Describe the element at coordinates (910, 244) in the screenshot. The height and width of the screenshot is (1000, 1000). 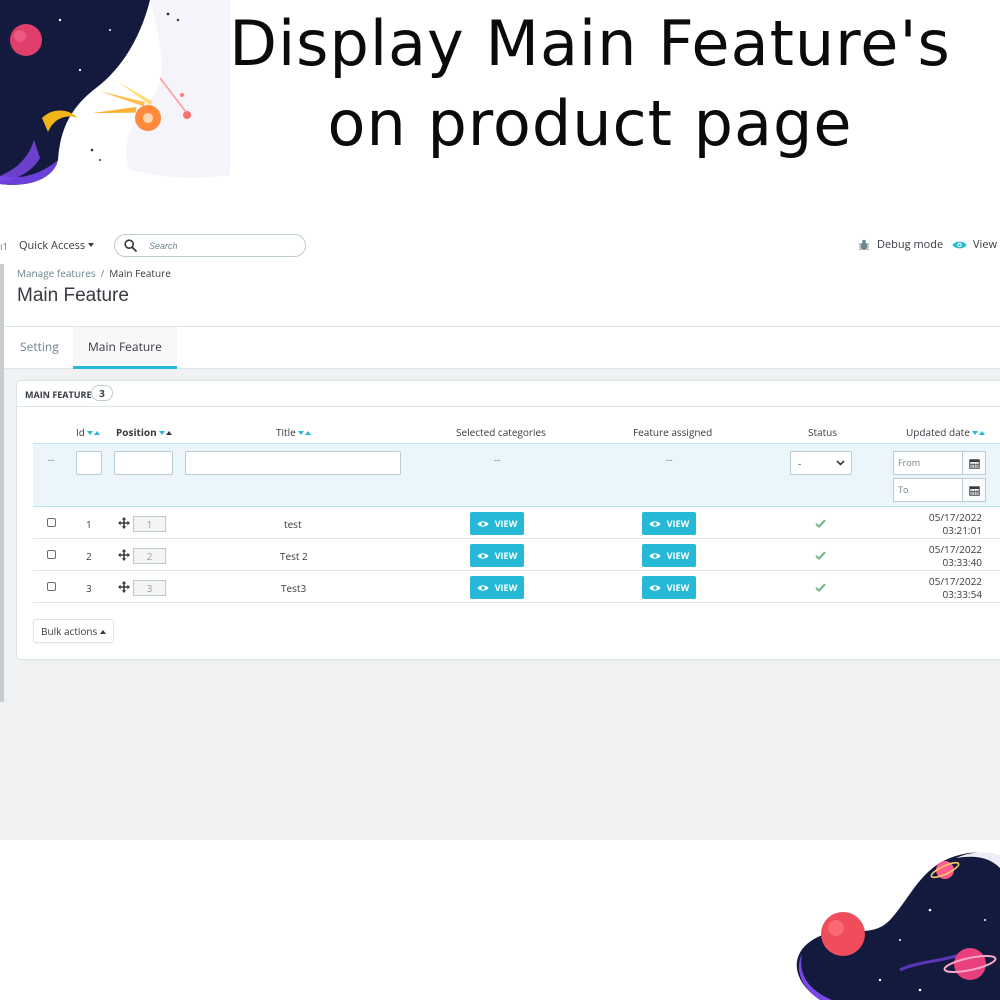
I see `debug-mode-label: Debug mode` at that location.